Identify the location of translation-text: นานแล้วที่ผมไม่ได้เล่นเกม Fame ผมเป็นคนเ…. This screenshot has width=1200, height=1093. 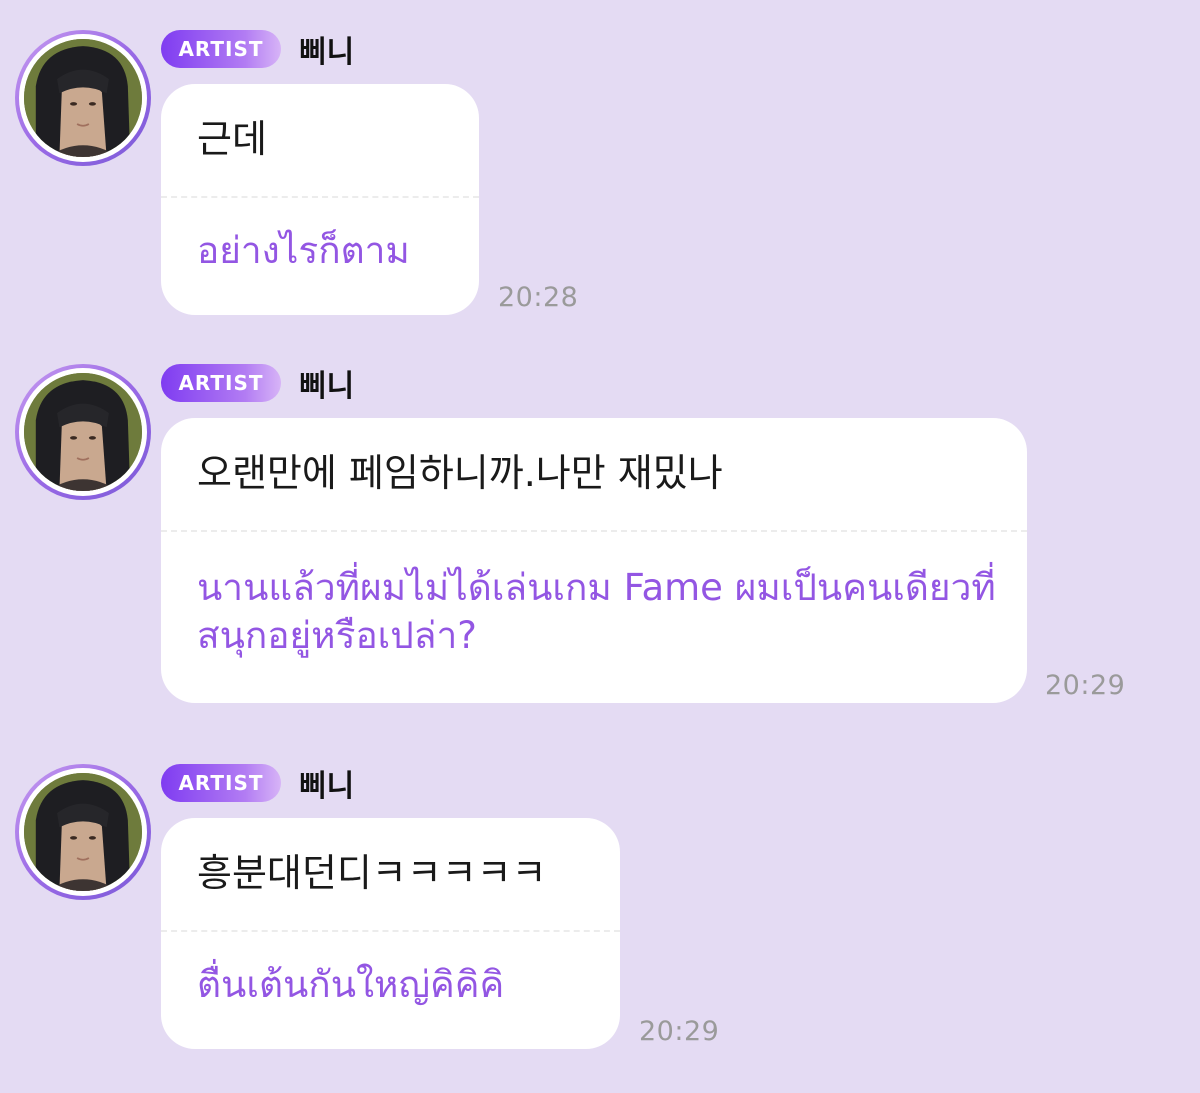
(596, 612).